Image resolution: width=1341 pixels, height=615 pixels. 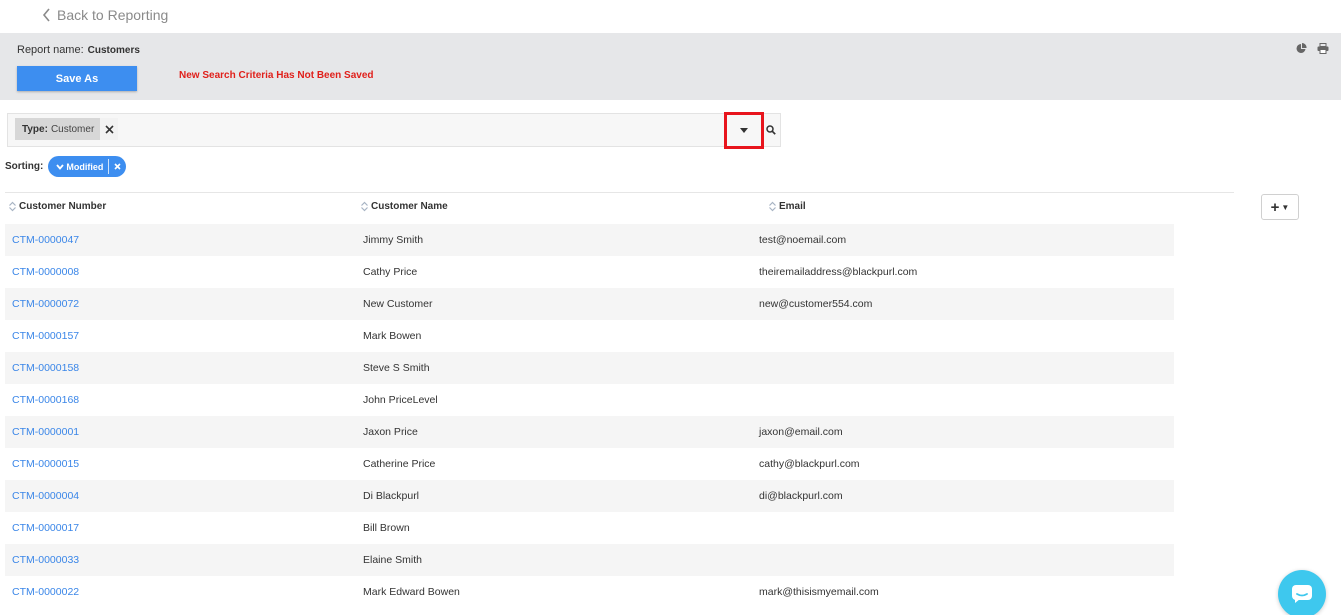 I want to click on table-row: CTM-0000017 Bill Brown, so click(x=589, y=528).